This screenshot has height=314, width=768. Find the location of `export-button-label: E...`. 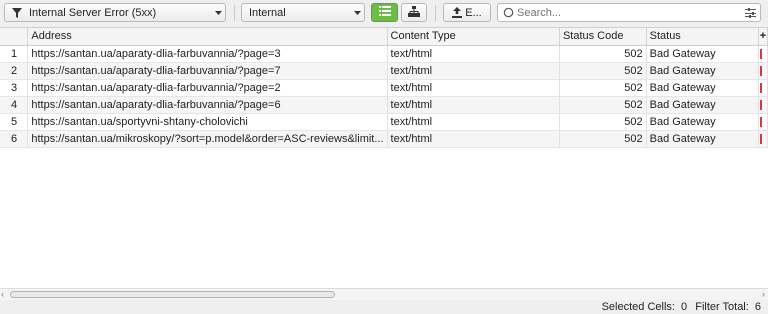

export-button-label: E... is located at coordinates (473, 12).